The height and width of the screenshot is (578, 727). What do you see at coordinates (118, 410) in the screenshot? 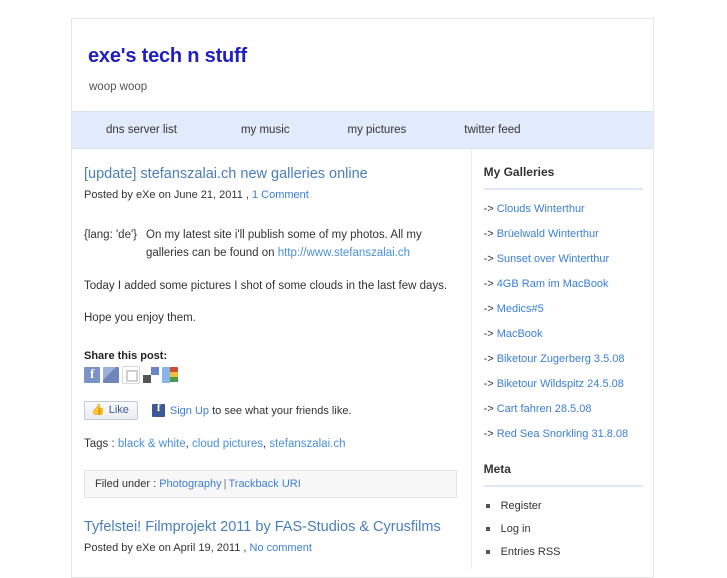
I see `like-button-label: Like` at bounding box center [118, 410].